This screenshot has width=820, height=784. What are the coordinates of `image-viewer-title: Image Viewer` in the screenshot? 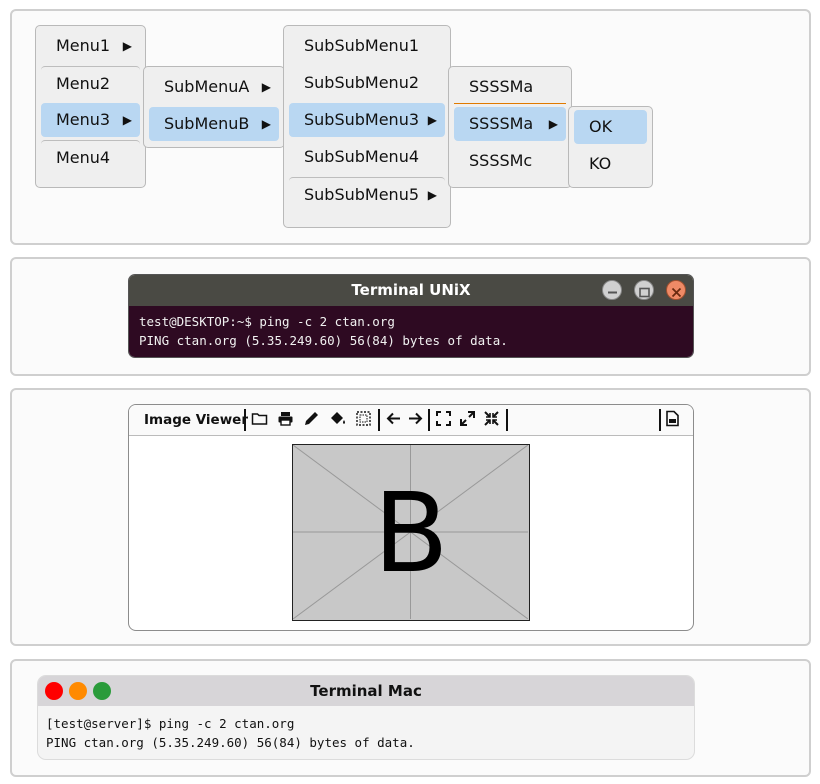 It's located at (196, 420).